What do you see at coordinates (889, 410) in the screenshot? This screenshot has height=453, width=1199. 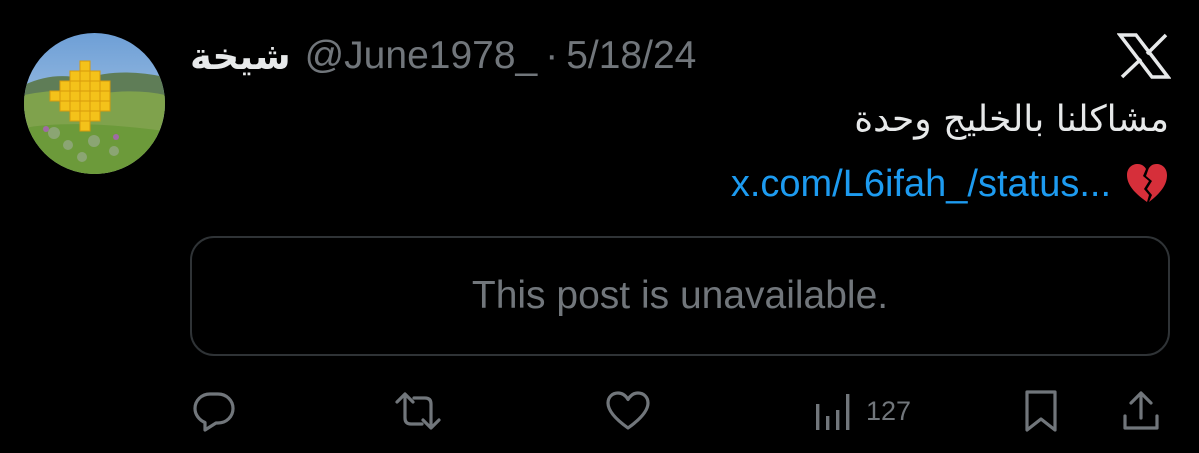 I see `views-count: 127` at bounding box center [889, 410].